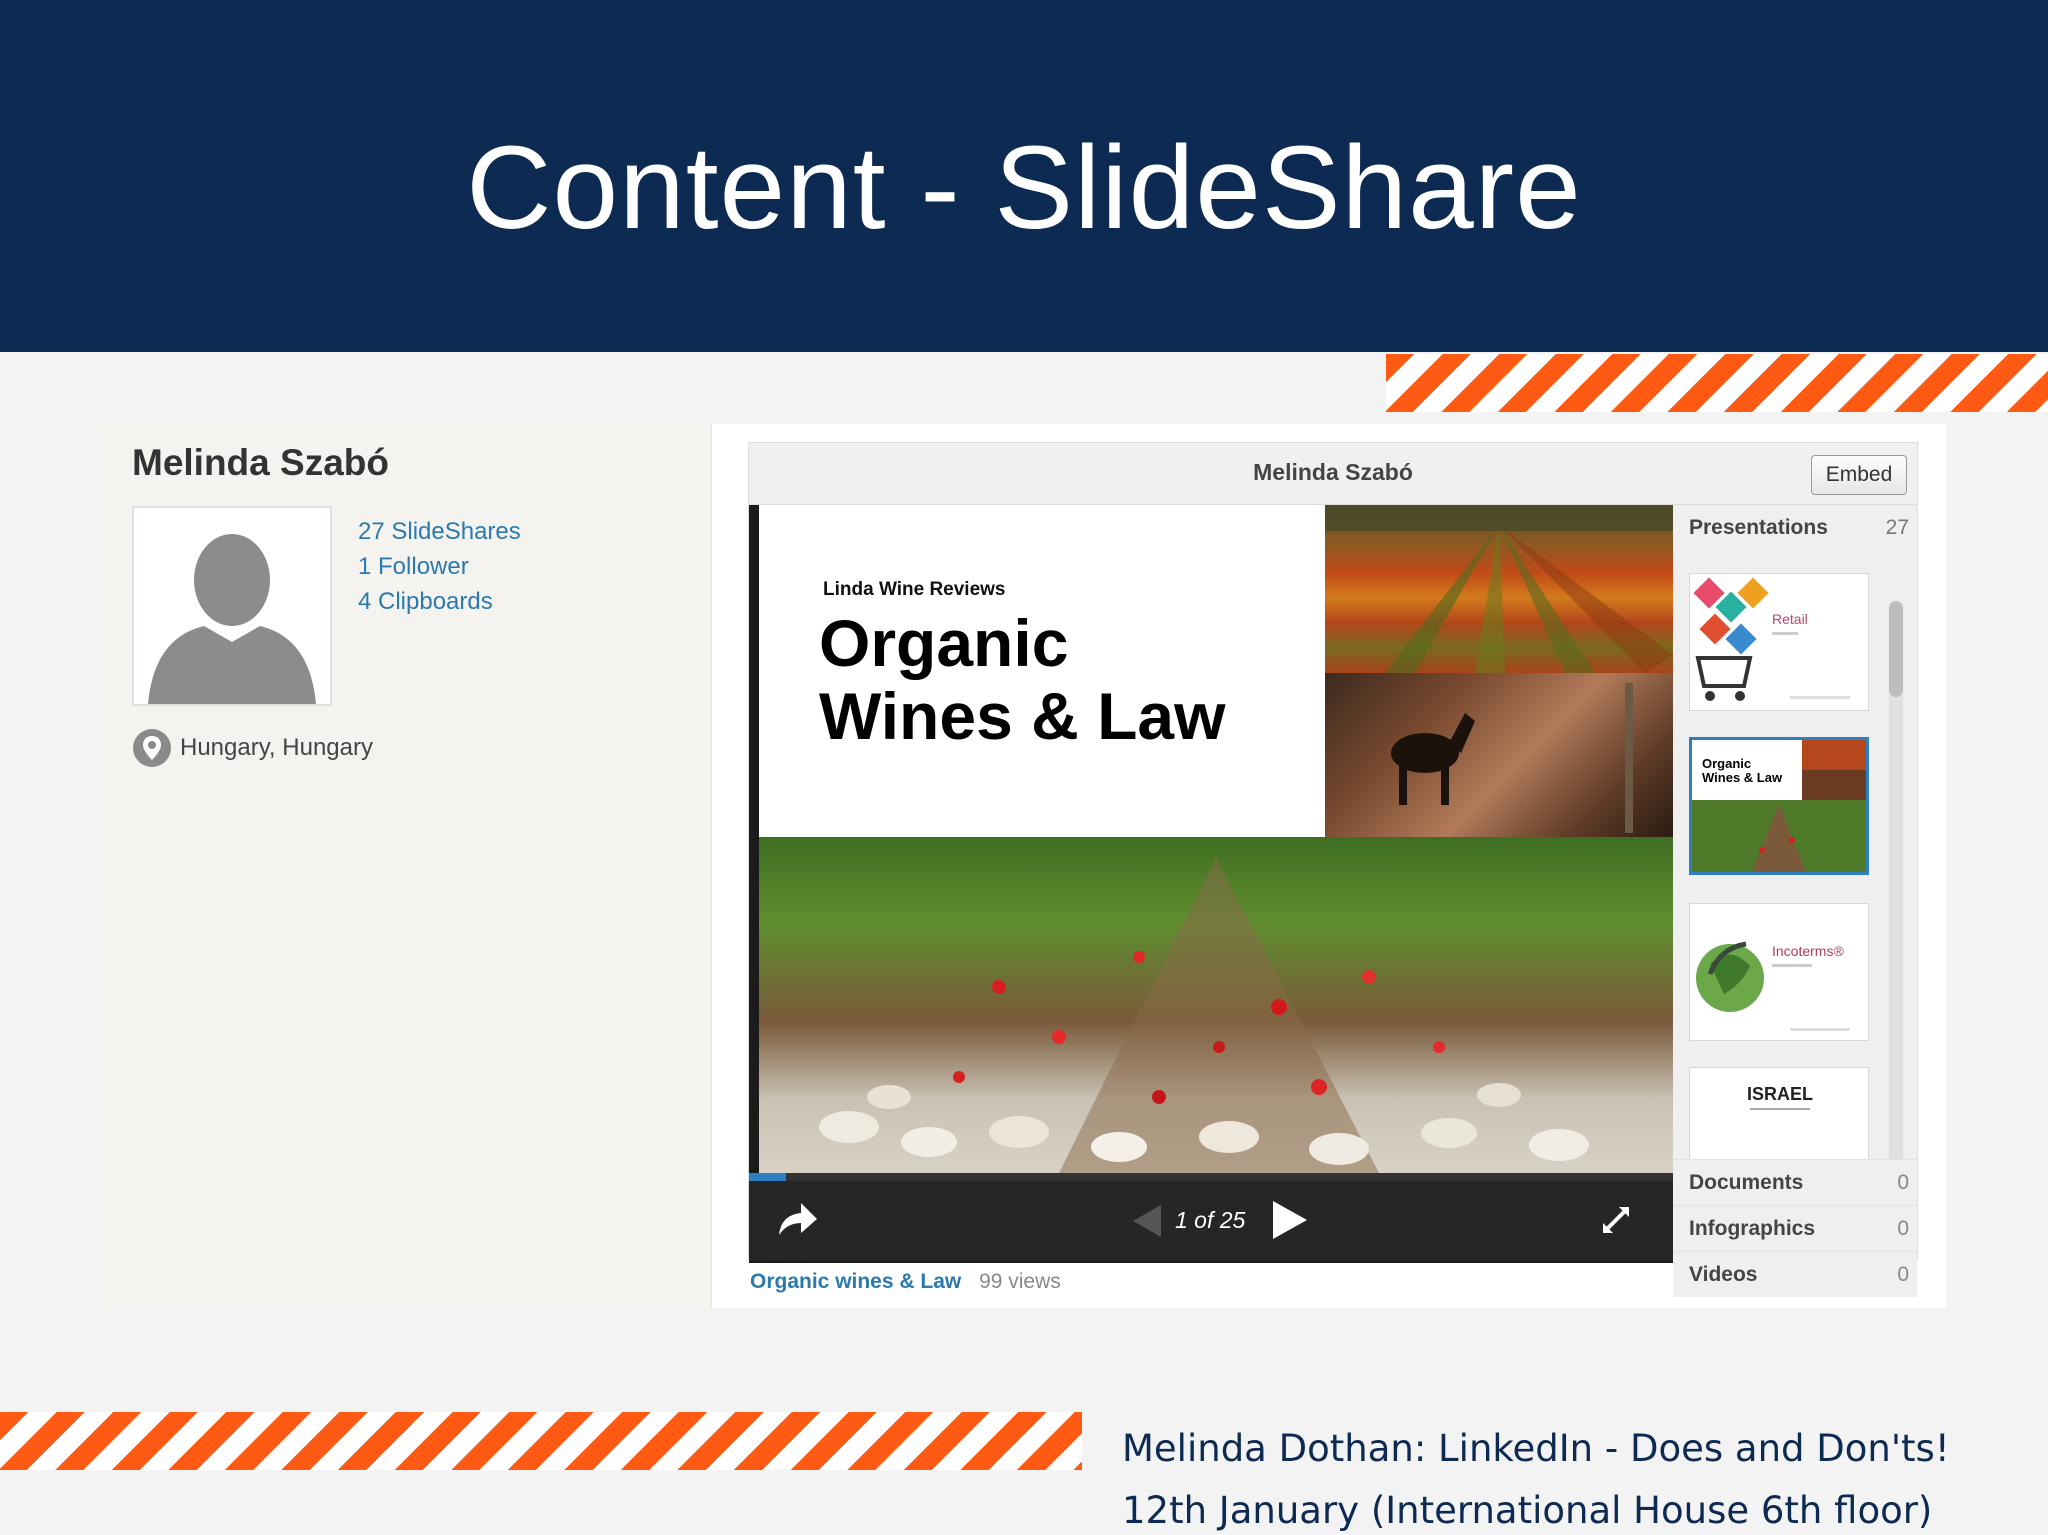  I want to click on location-pin-icon, so click(152, 748).